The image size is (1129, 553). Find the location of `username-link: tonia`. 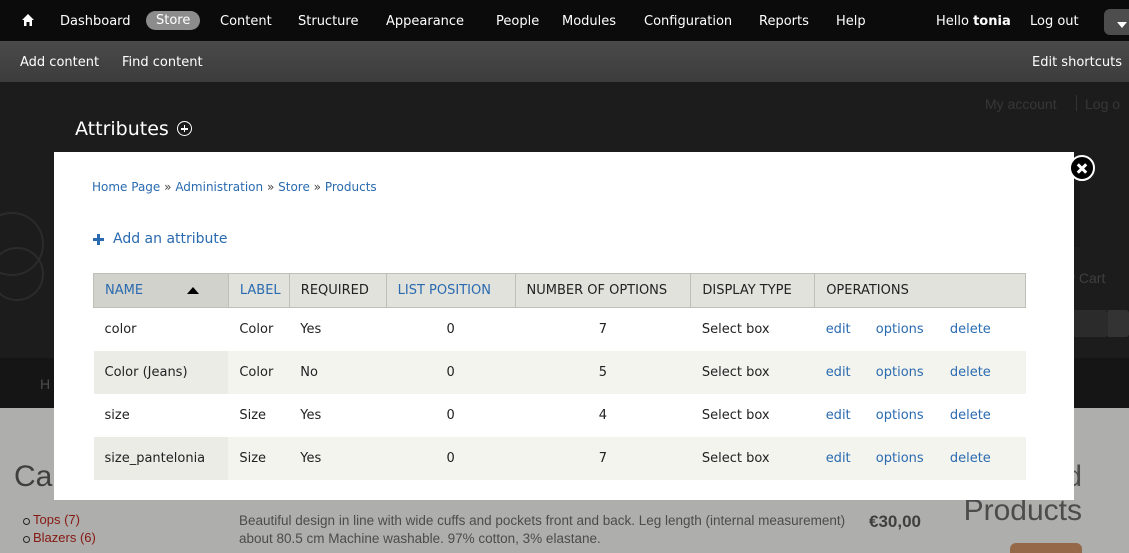

username-link: tonia is located at coordinates (992, 21).